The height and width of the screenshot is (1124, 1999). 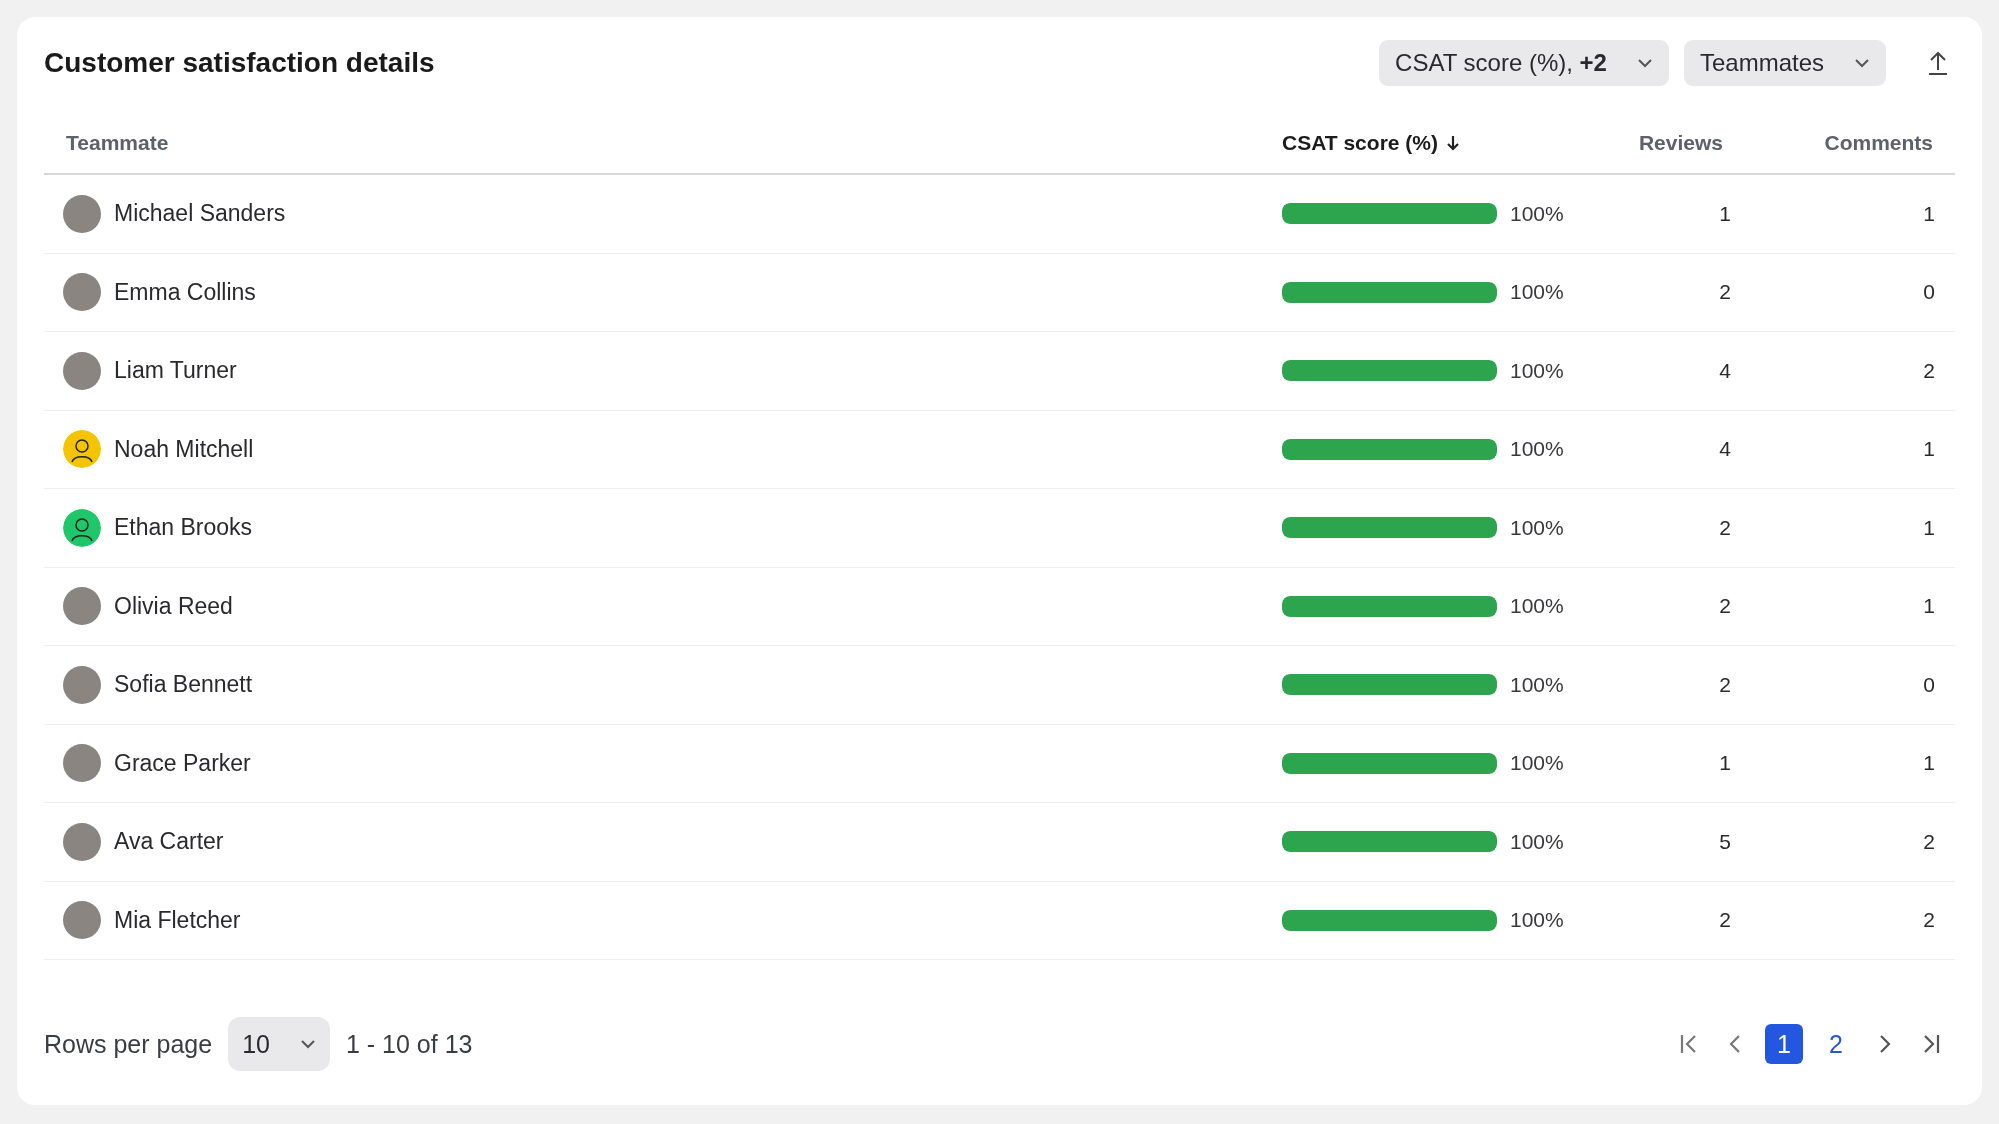 What do you see at coordinates (1524, 63) in the screenshot?
I see `filter-dropdown: CSAT score (%), +2` at bounding box center [1524, 63].